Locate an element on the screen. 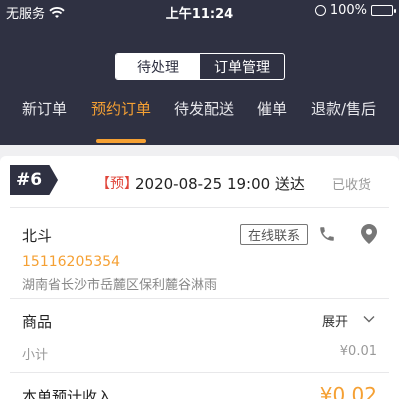 This screenshot has width=399, height=399. status-bar: 无服务 上午11:24 100% is located at coordinates (199, 12).